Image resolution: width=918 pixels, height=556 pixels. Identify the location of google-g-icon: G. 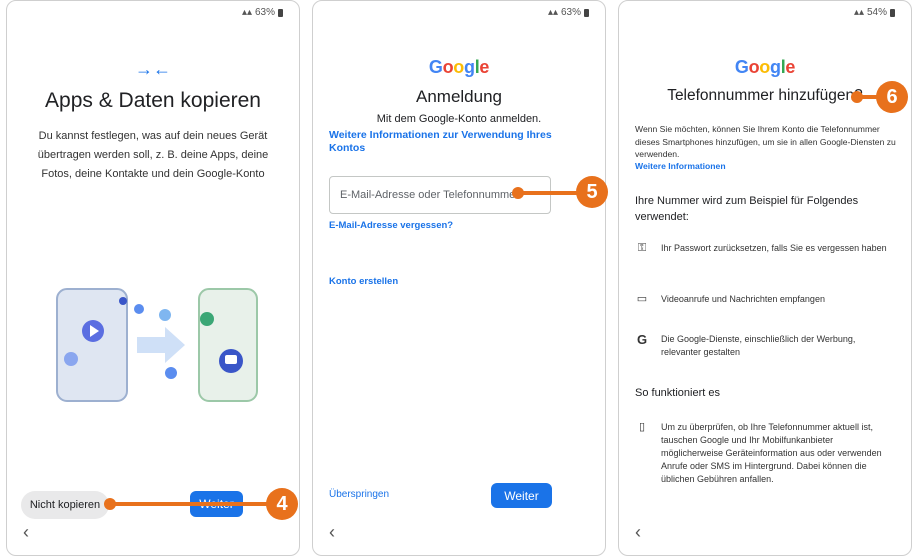
(642, 339).